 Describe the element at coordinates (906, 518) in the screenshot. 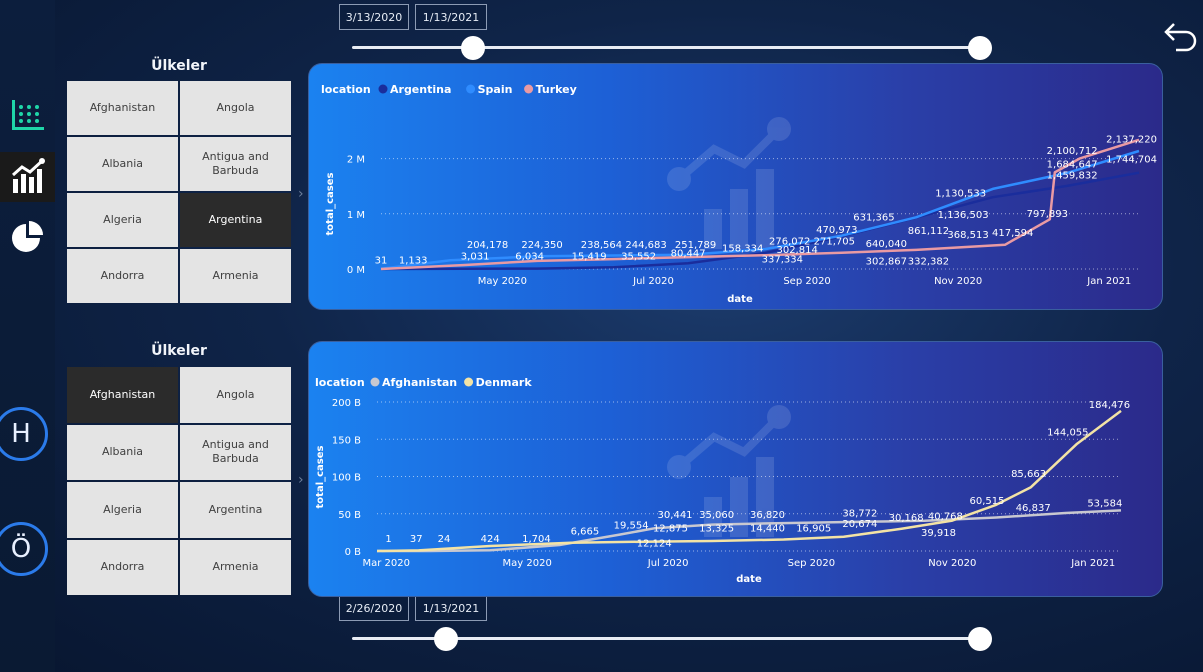

I see `data-label: 30,168` at that location.